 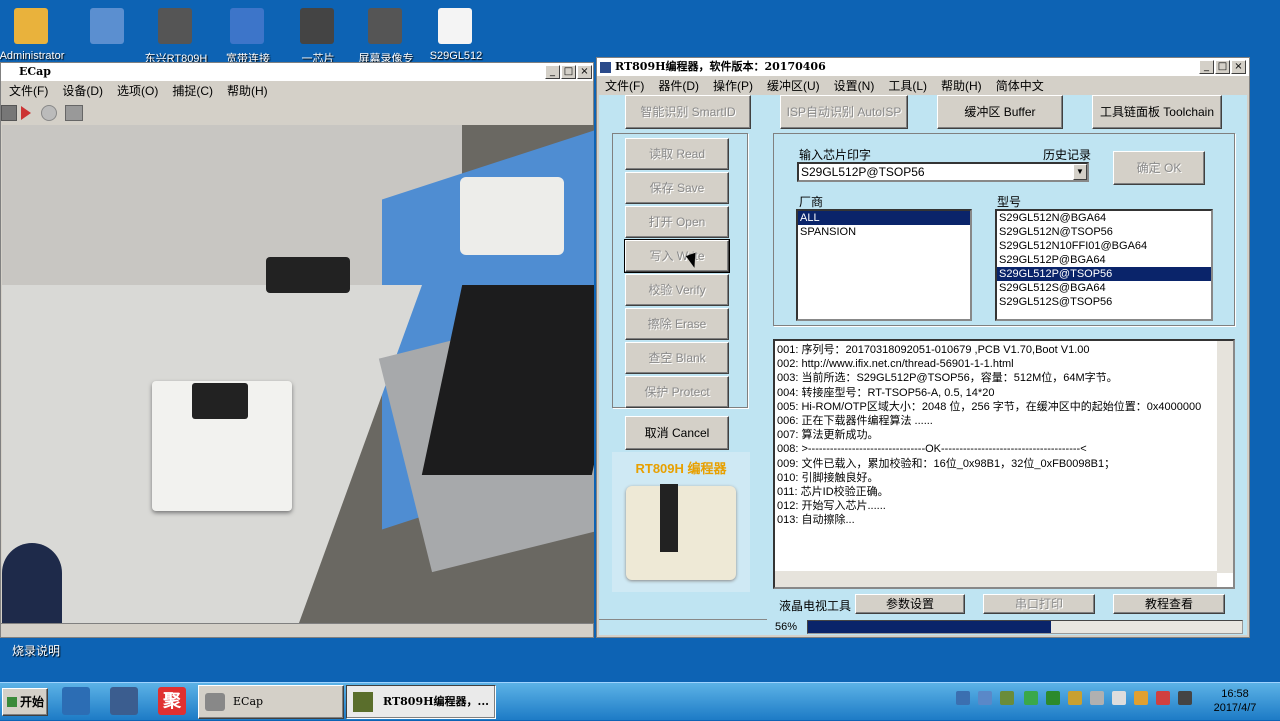 What do you see at coordinates (1104, 302) in the screenshot?
I see `model-list-item: S29GL512S@TSOP56` at bounding box center [1104, 302].